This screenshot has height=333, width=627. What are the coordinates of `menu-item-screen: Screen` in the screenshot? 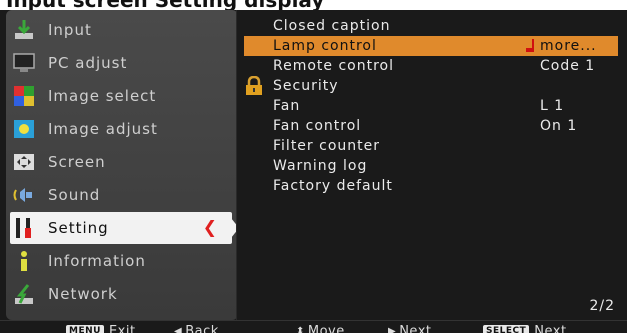 It's located at (122, 162).